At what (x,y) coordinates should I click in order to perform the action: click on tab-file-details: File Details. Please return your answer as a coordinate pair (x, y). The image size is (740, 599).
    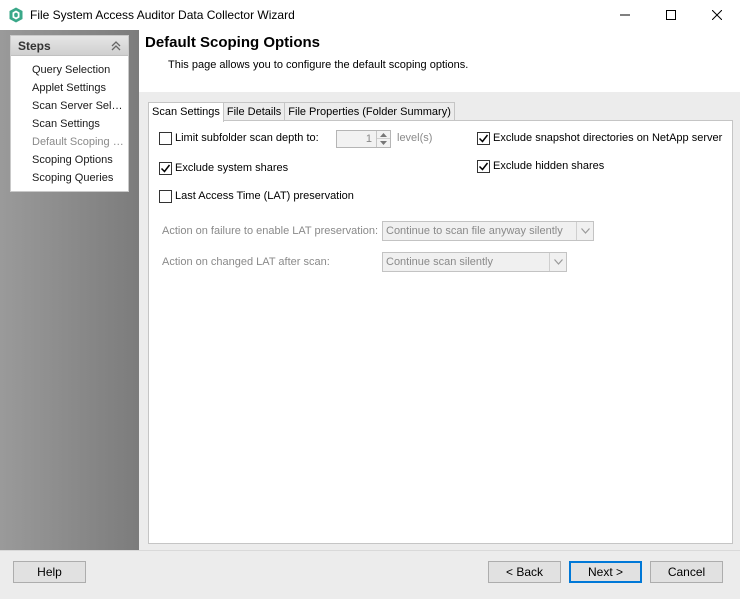
    Looking at the image, I should click on (254, 111).